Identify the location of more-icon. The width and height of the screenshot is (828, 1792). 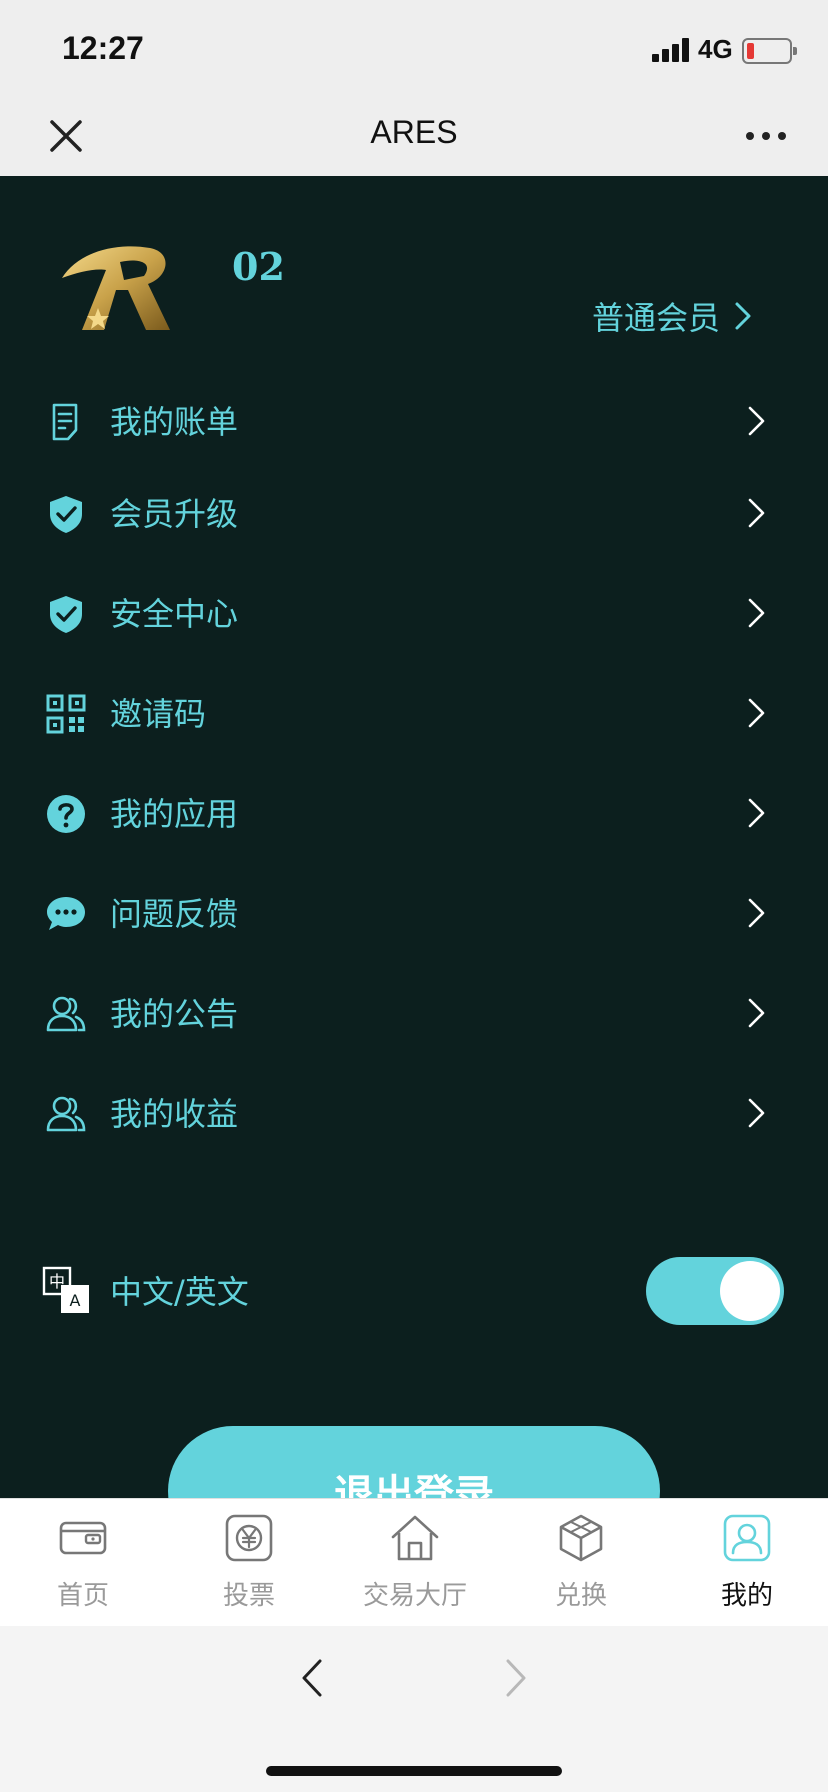
(766, 136).